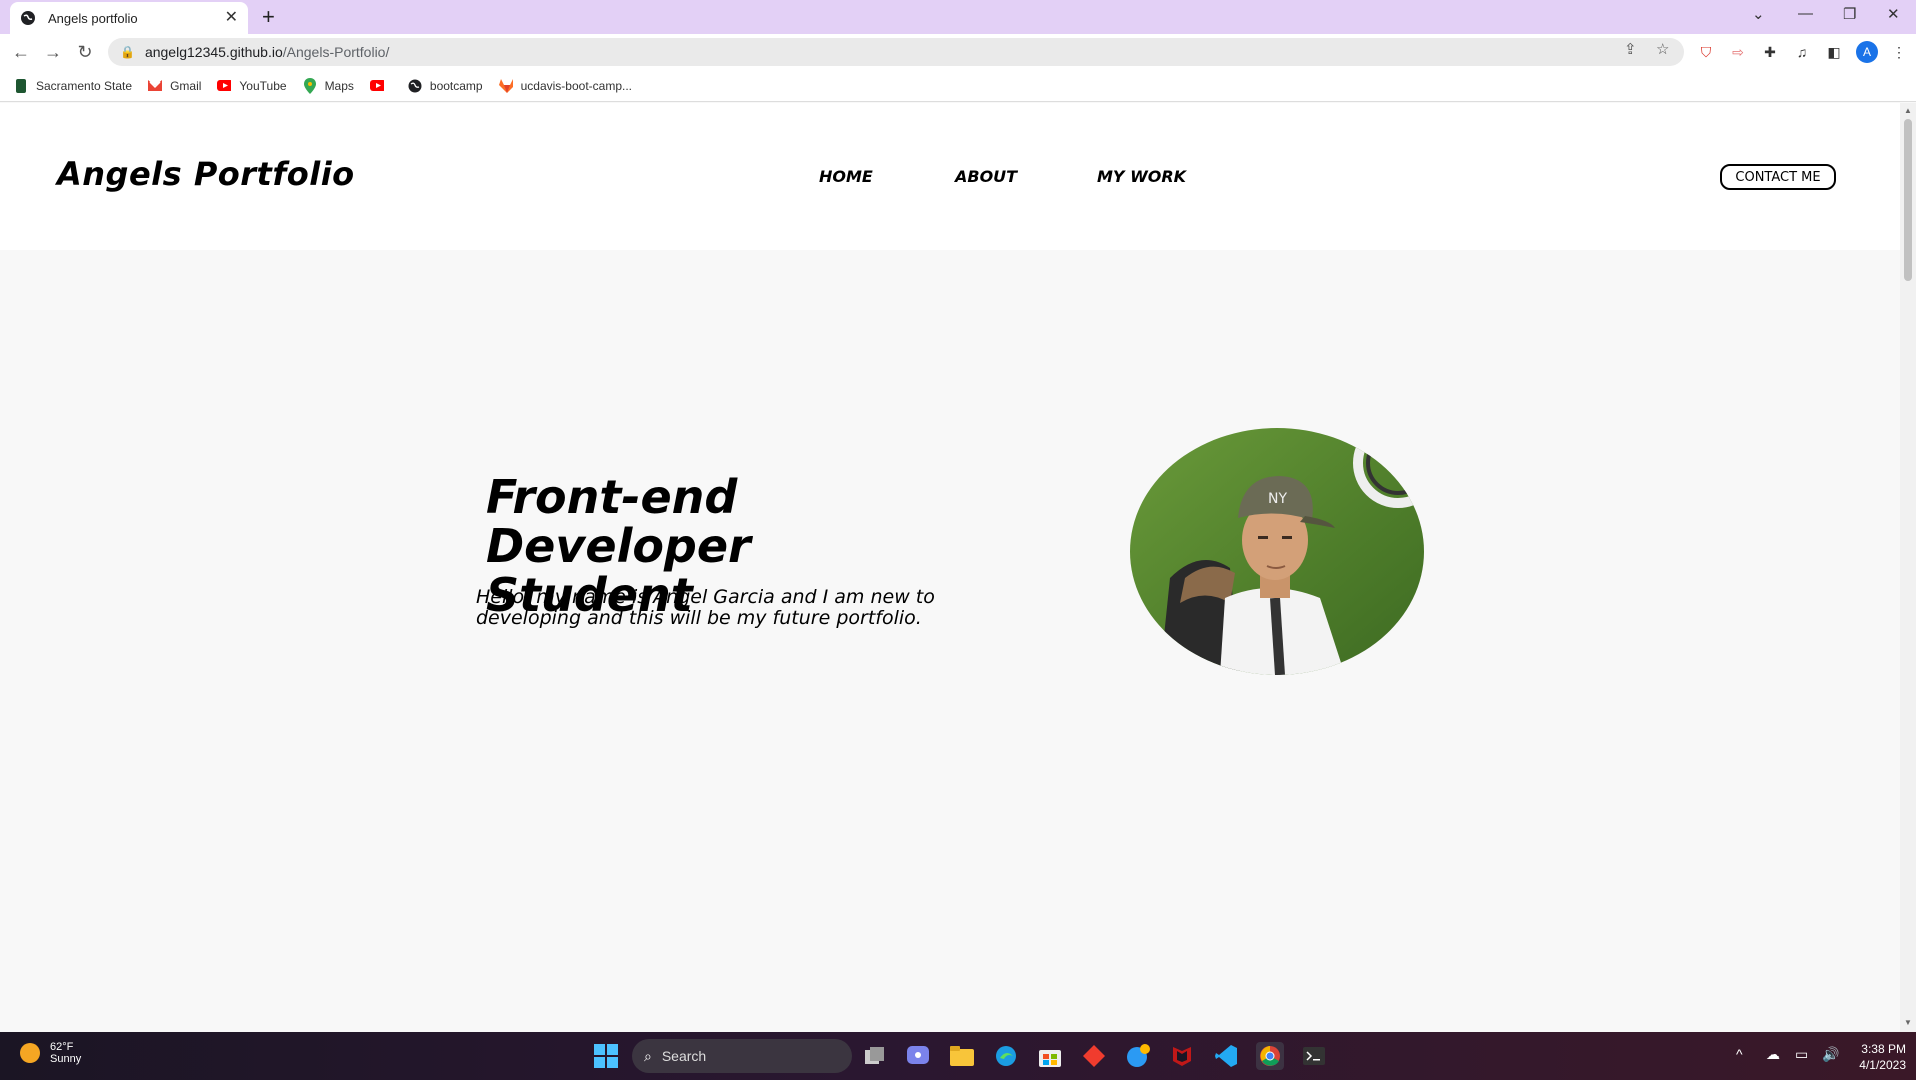 Image resolution: width=1916 pixels, height=1080 pixels. What do you see at coordinates (846, 176) in the screenshot?
I see `nav-home: HOME` at bounding box center [846, 176].